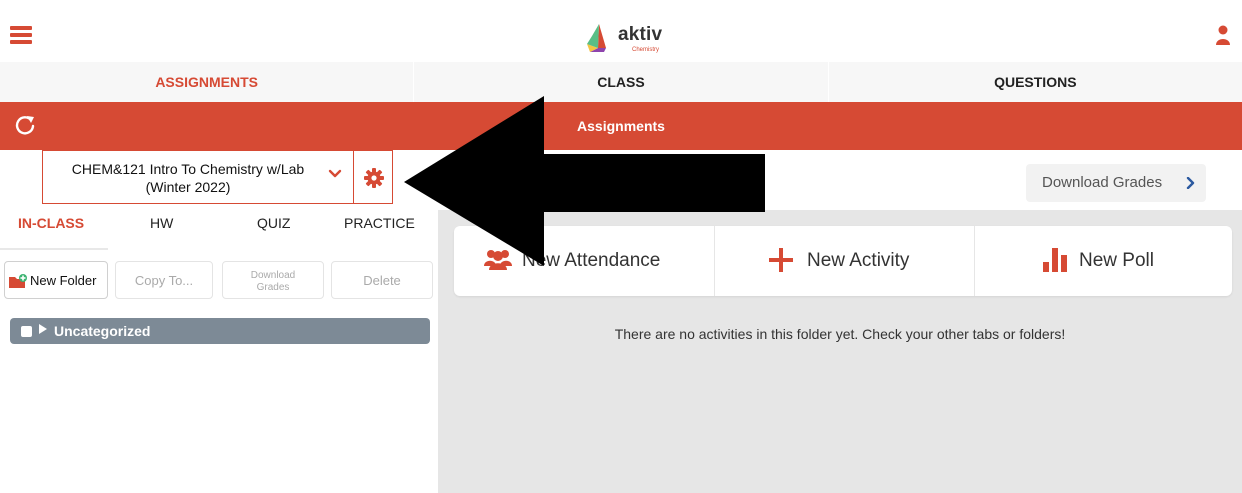 The image size is (1242, 493). I want to click on gear-icon, so click(374, 178).